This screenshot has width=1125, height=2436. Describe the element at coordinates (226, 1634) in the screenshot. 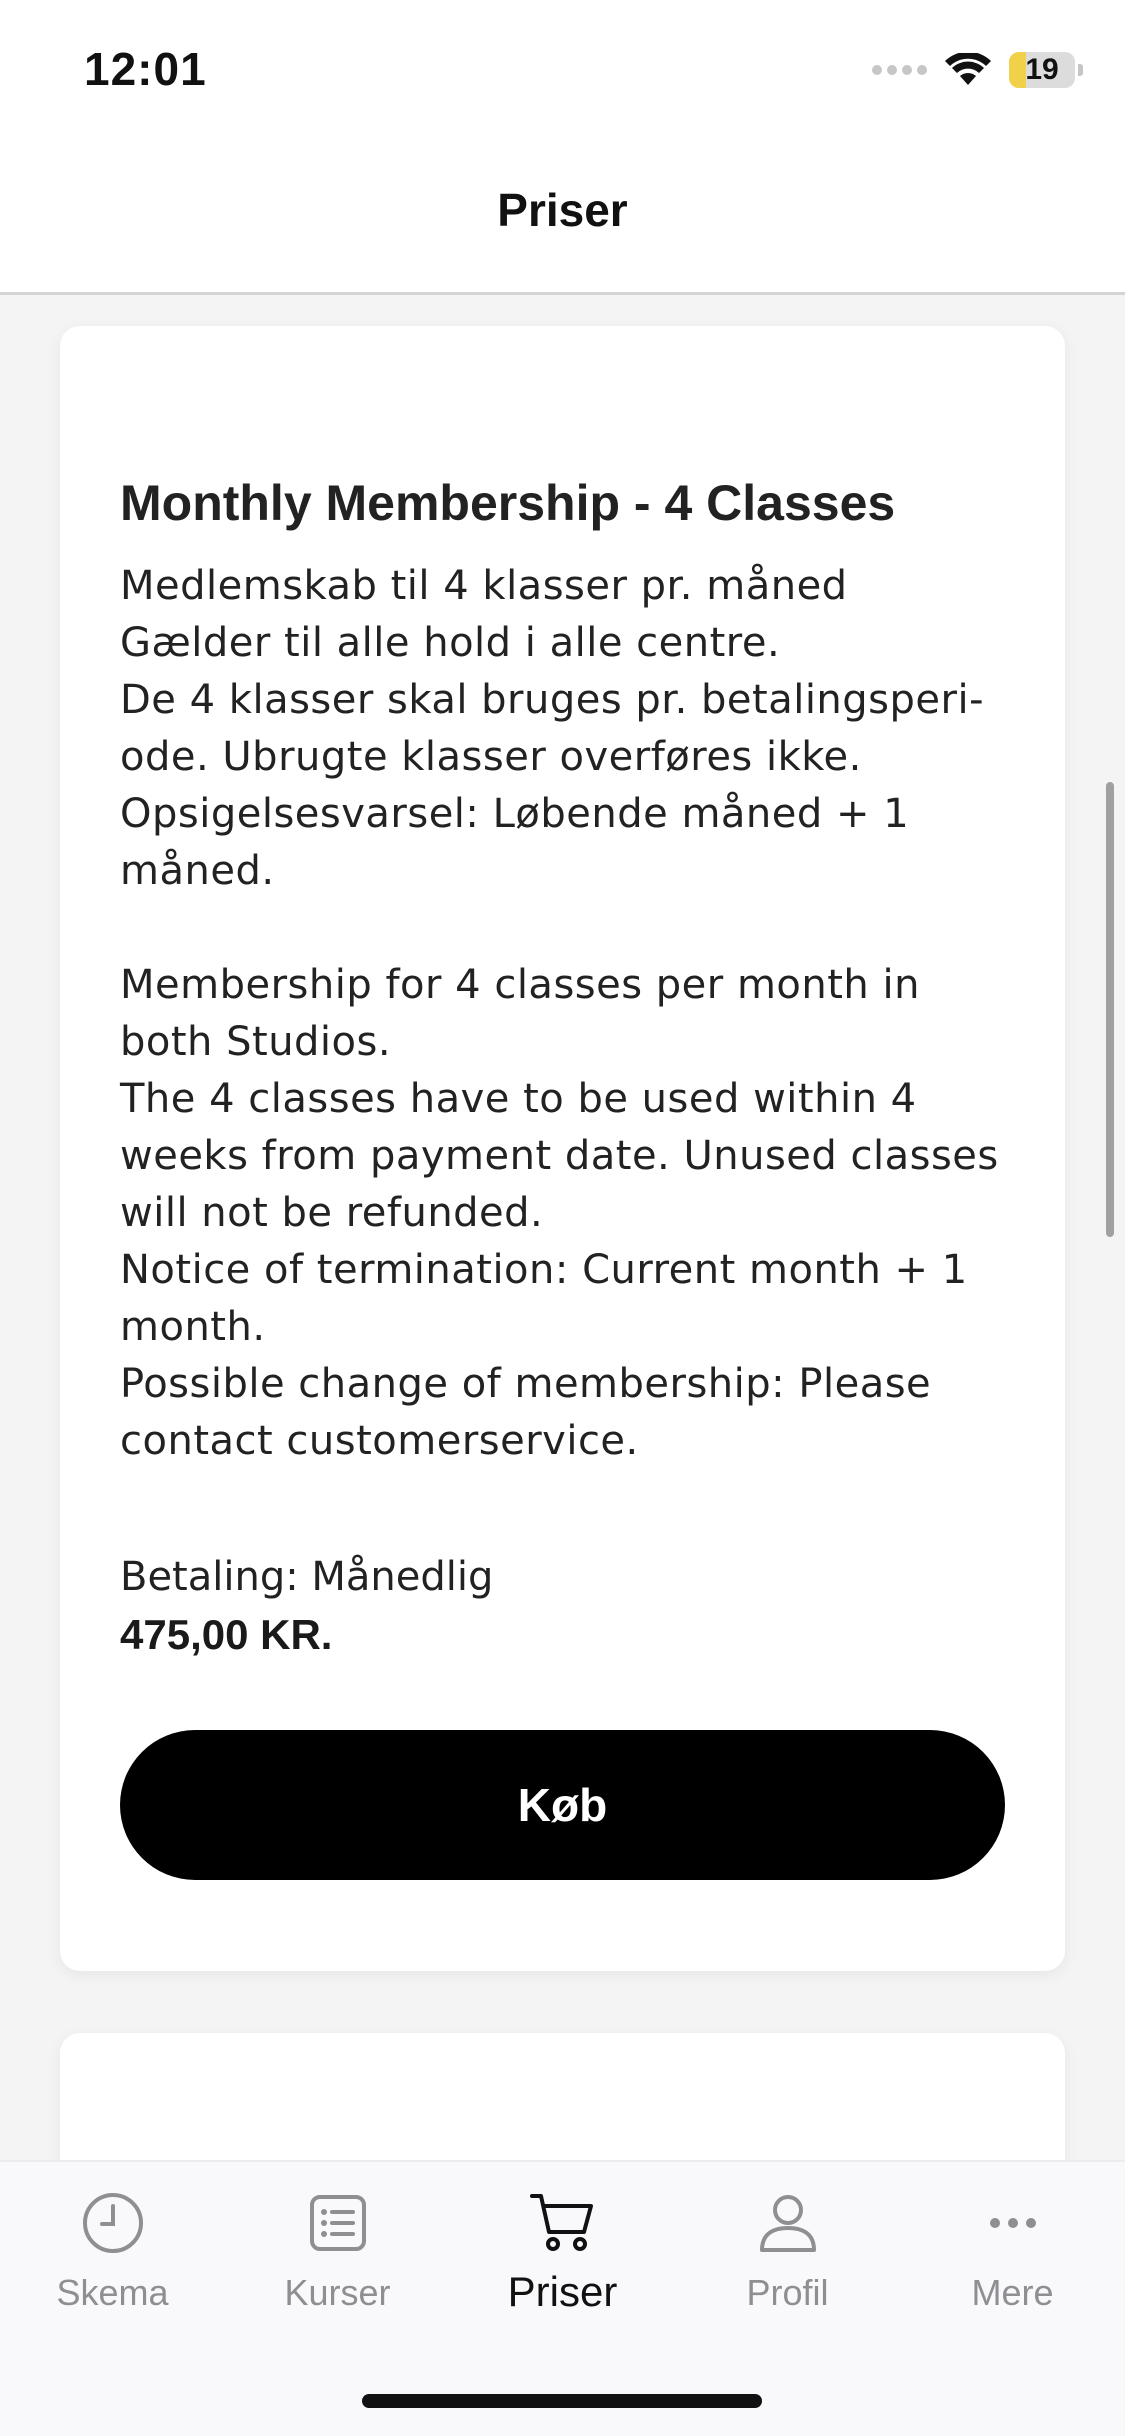

I see `membership-price: 475,00 KR.` at that location.